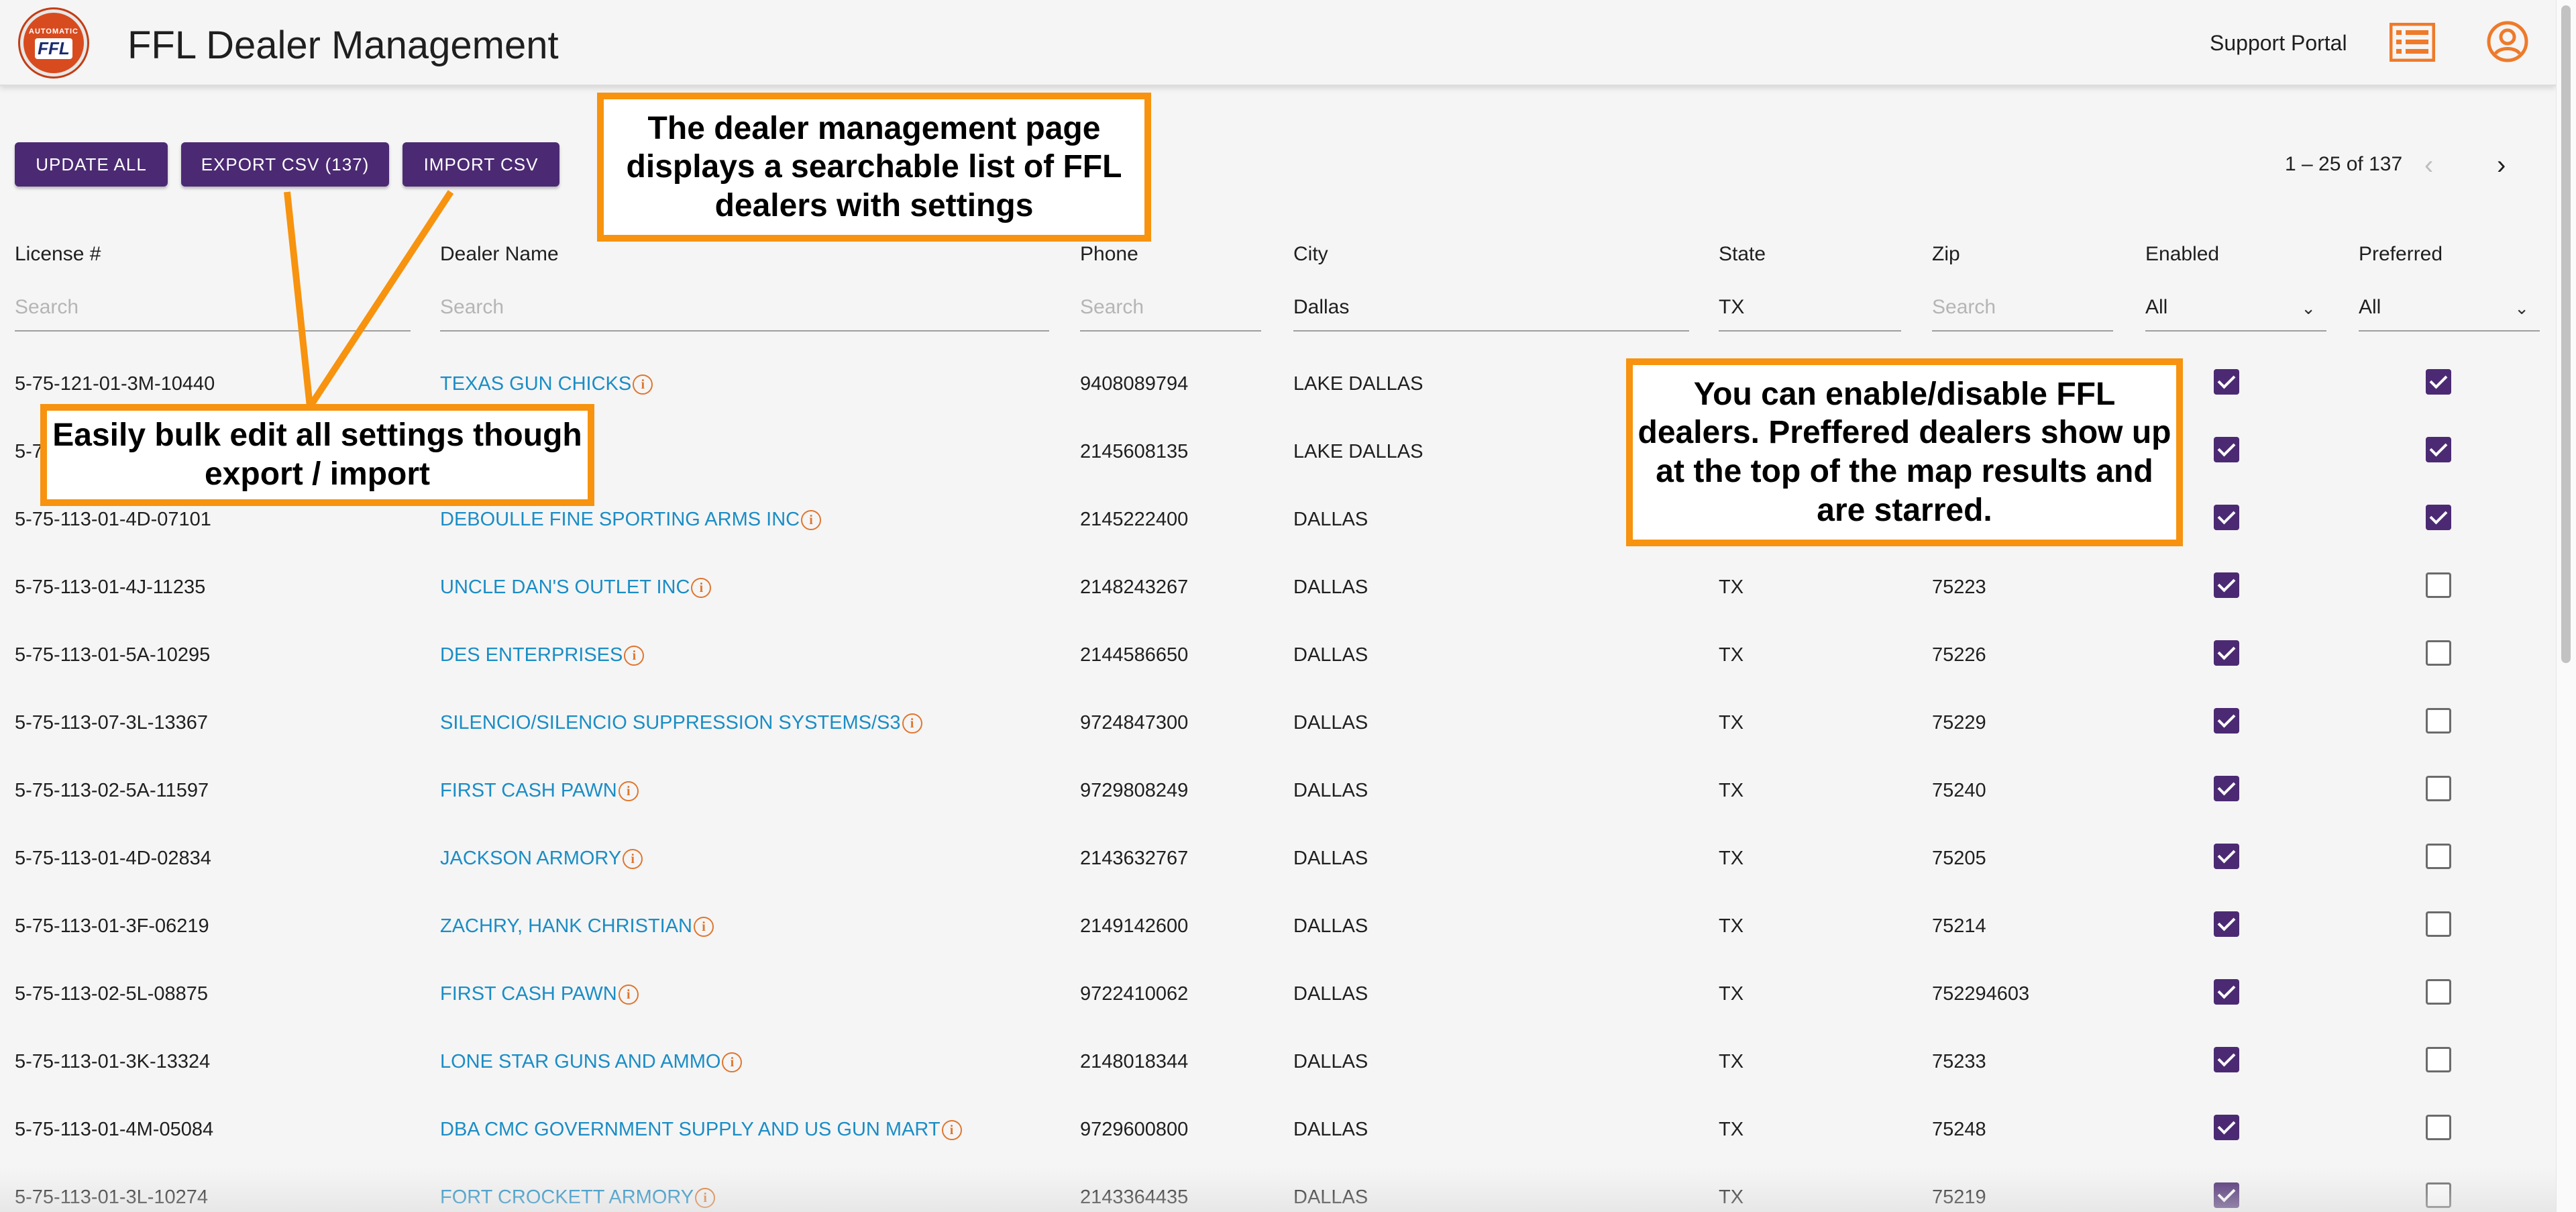  Describe the element at coordinates (670, 723) in the screenshot. I see `dealer-name-text: SILENCIO/SILENCIO SUPPRESSION SYSTEMS/S3` at that location.